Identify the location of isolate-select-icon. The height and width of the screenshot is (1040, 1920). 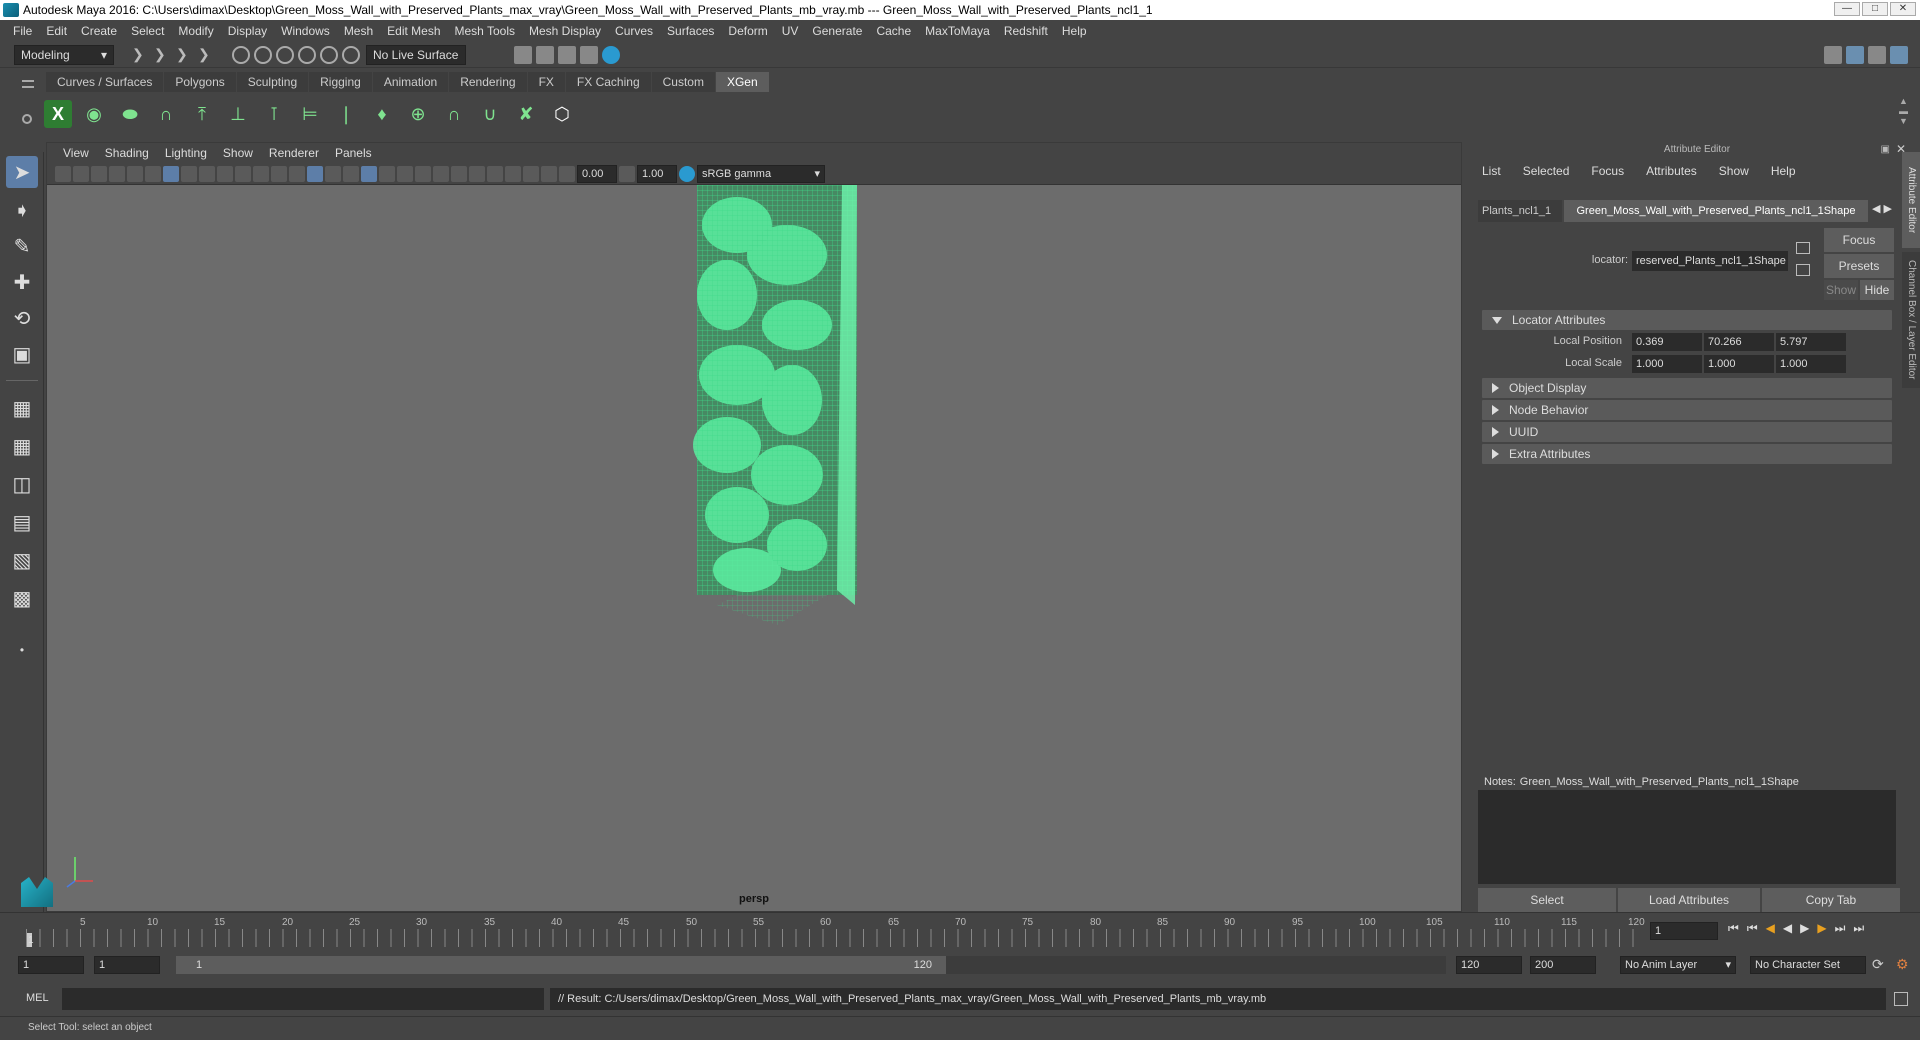
(495, 173).